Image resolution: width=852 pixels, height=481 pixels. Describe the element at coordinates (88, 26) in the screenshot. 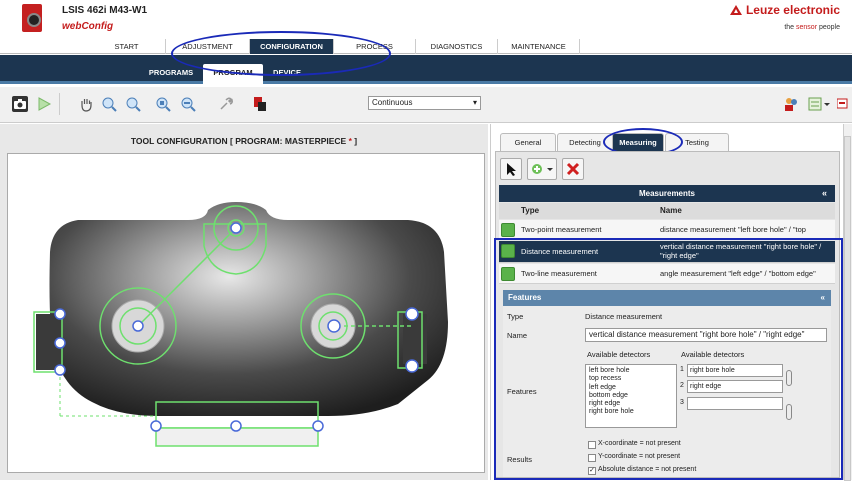

I see `app-name: webConfig` at that location.